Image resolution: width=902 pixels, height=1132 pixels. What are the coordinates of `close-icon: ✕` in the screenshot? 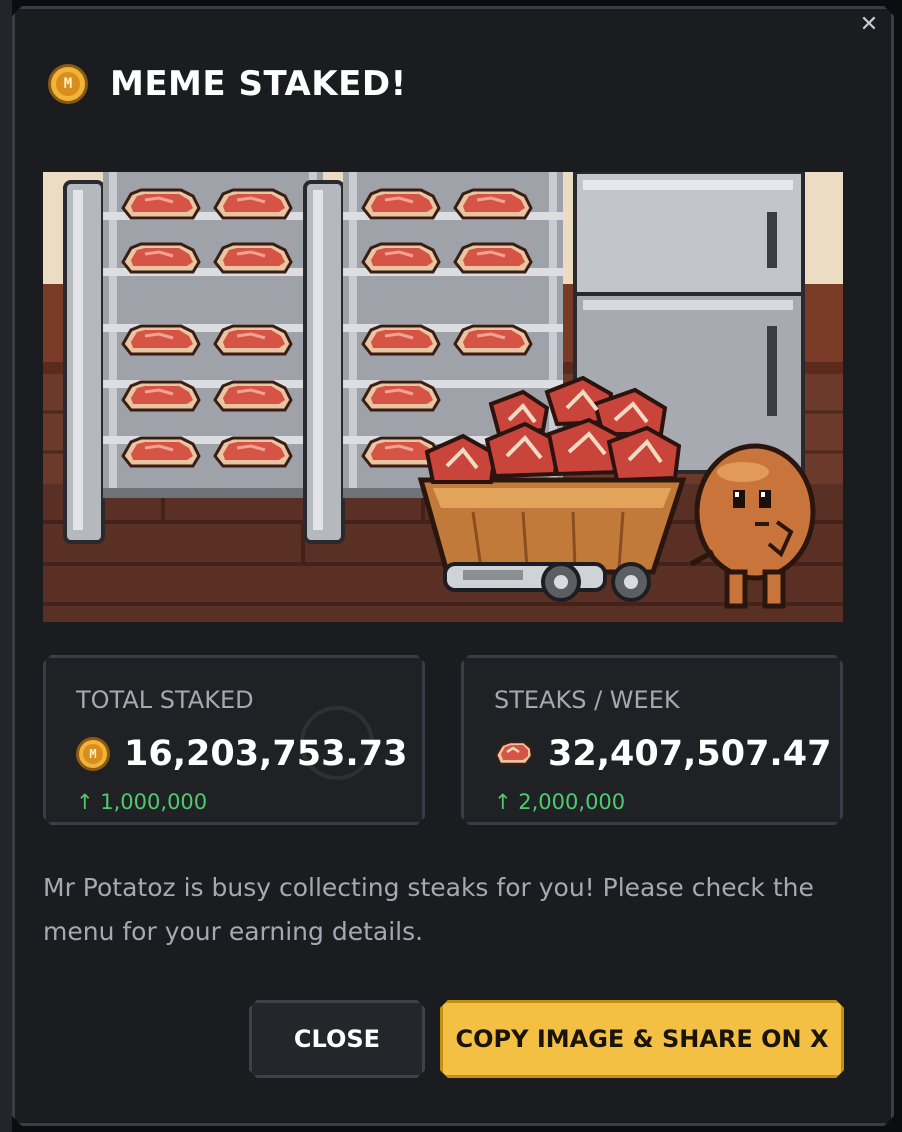 It's located at (869, 25).